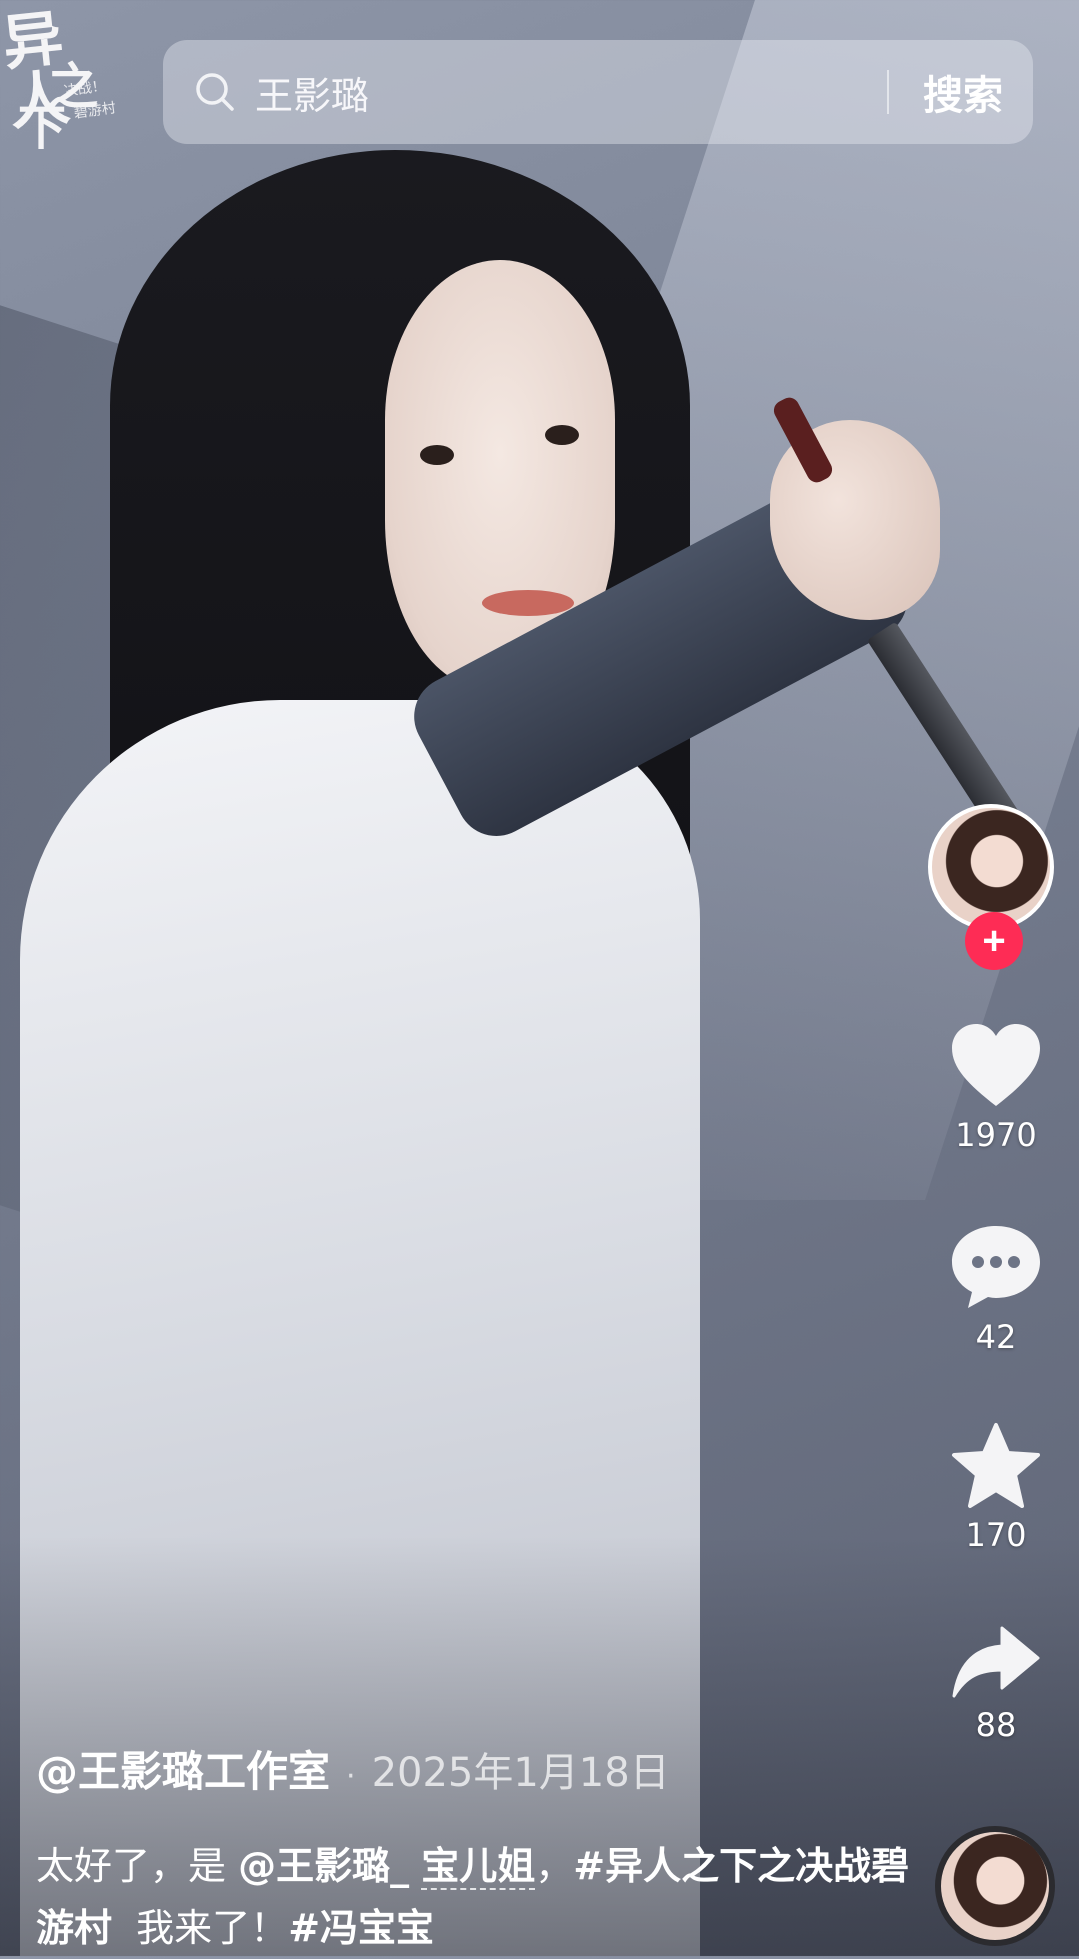  Describe the element at coordinates (996, 1725) in the screenshot. I see `share-count: 88` at that location.